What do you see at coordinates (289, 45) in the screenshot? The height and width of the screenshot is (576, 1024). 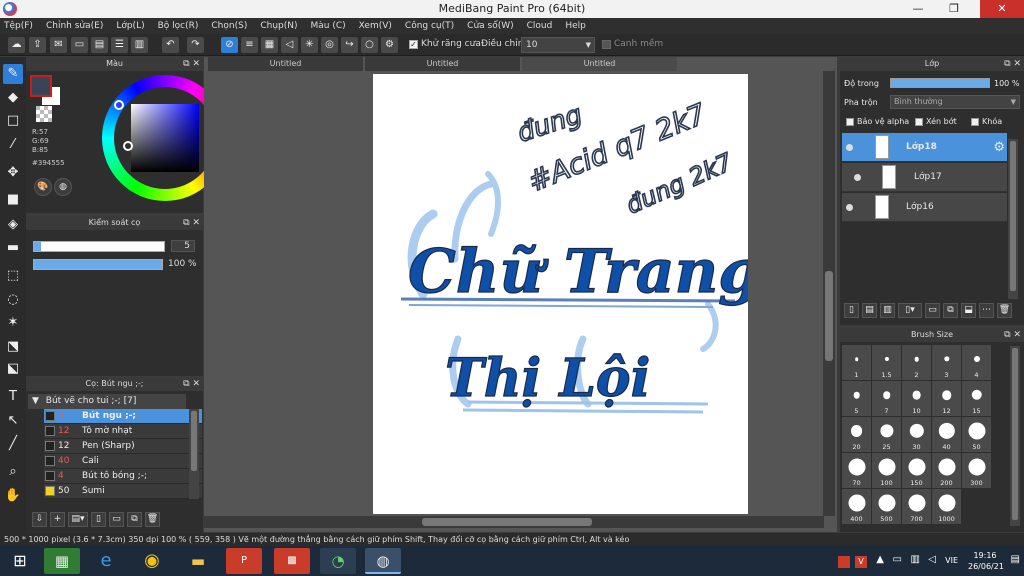 I see `perspective-snap-icon: ◁` at bounding box center [289, 45].